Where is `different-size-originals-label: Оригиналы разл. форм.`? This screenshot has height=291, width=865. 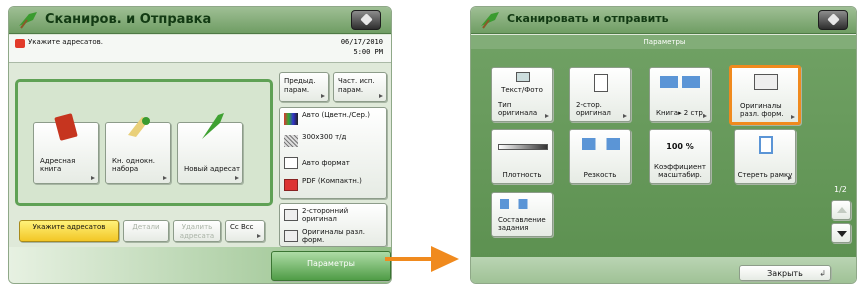
different-size-originals-label: Оригиналы разл. форм. is located at coordinates (762, 110).